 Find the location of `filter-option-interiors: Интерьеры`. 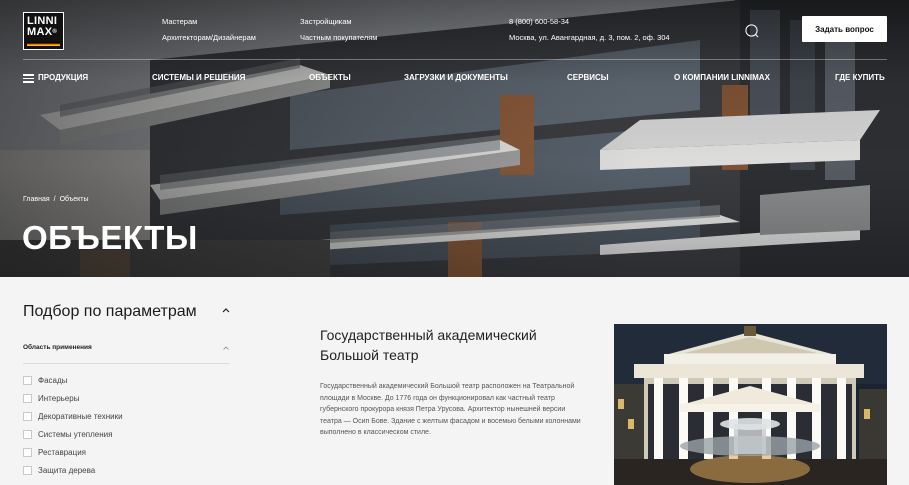

filter-option-interiors: Интерьеры is located at coordinates (51, 398).